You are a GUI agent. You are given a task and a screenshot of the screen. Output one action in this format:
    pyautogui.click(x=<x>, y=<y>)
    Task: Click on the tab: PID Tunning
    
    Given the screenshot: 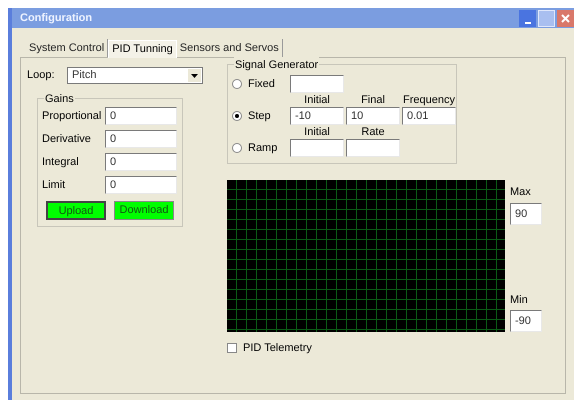 What is the action you would take?
    pyautogui.click(x=142, y=49)
    